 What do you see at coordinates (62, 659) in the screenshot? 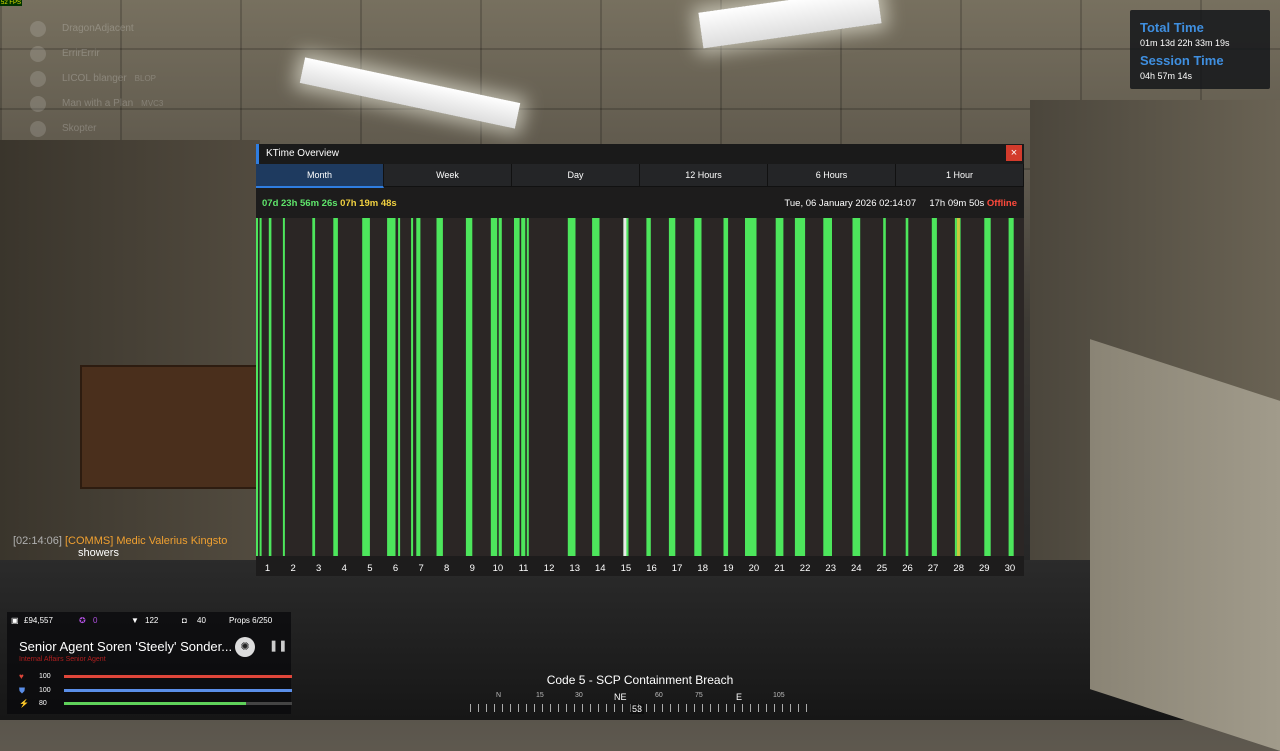
I see `character-rank: Internal Affairs Senior Agent` at bounding box center [62, 659].